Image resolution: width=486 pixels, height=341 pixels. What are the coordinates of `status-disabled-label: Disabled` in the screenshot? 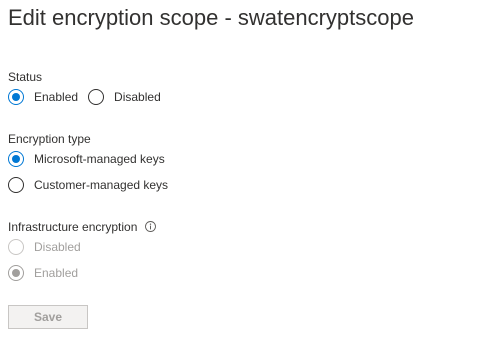 It's located at (137, 97).